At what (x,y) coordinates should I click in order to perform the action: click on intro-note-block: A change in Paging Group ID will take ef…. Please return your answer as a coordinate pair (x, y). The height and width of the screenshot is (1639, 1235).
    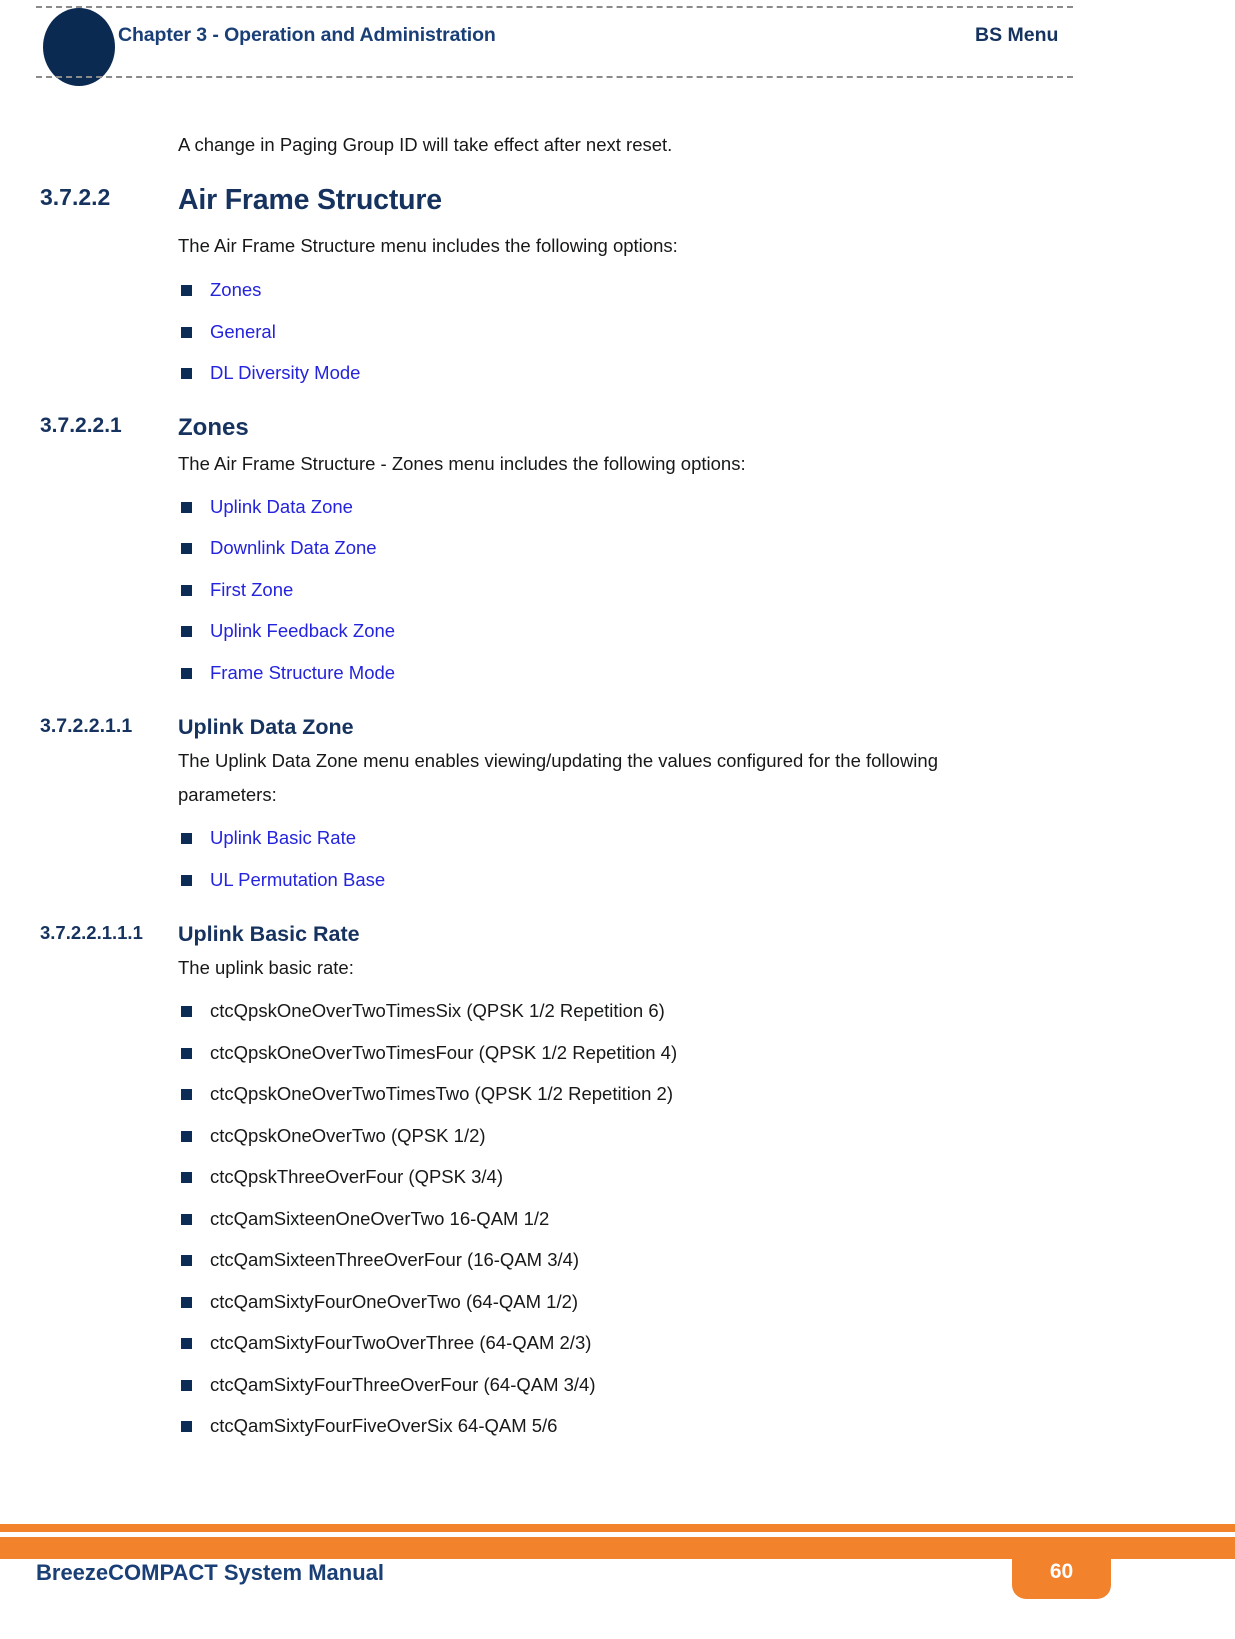
    Looking at the image, I should click on (617, 145).